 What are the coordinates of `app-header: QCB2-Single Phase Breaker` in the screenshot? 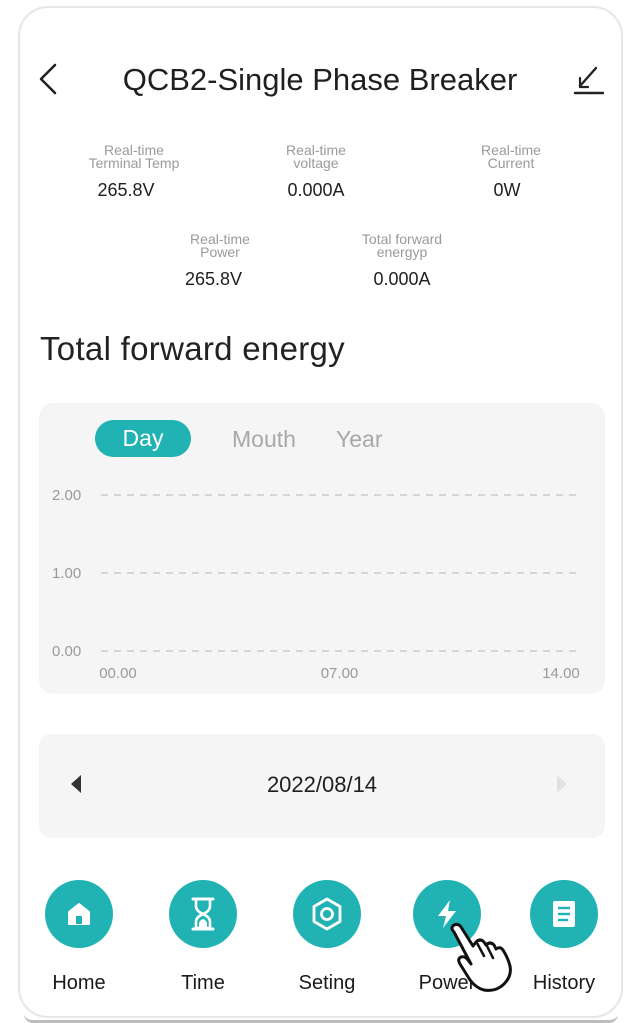 It's located at (312, 80).